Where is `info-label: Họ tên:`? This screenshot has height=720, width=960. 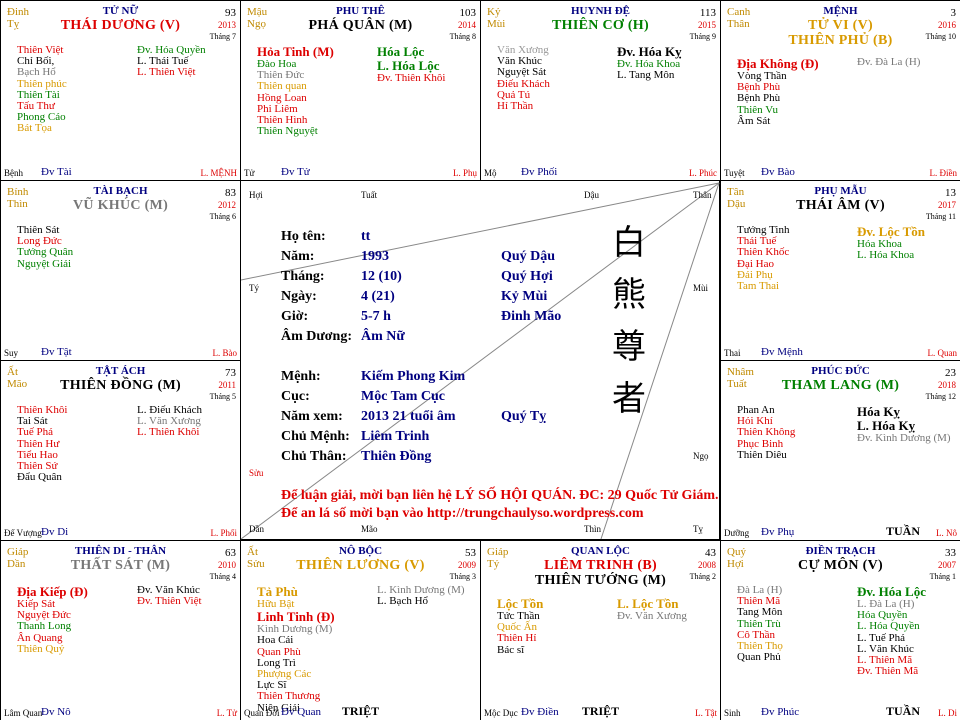 info-label: Họ tên: is located at coordinates (303, 236).